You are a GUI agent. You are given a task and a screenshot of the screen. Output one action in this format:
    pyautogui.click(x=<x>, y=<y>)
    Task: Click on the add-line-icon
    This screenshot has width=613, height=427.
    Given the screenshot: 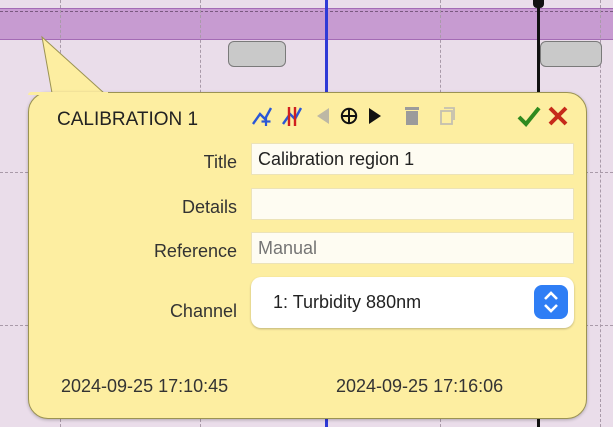 What is the action you would take?
    pyautogui.click(x=262, y=116)
    